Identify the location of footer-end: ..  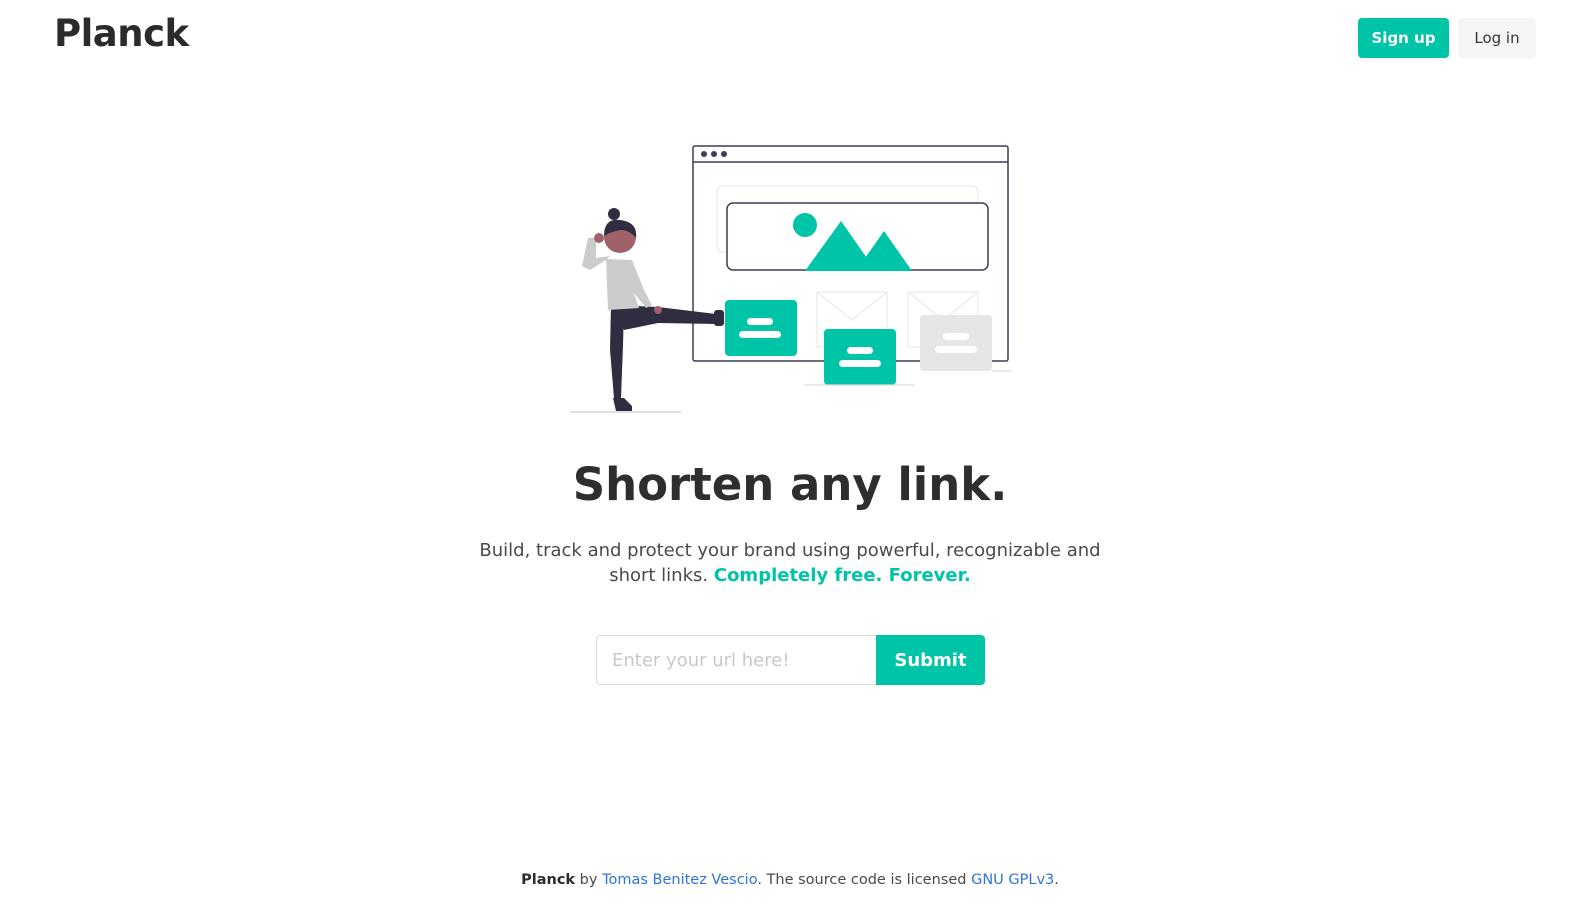
(1056, 880).